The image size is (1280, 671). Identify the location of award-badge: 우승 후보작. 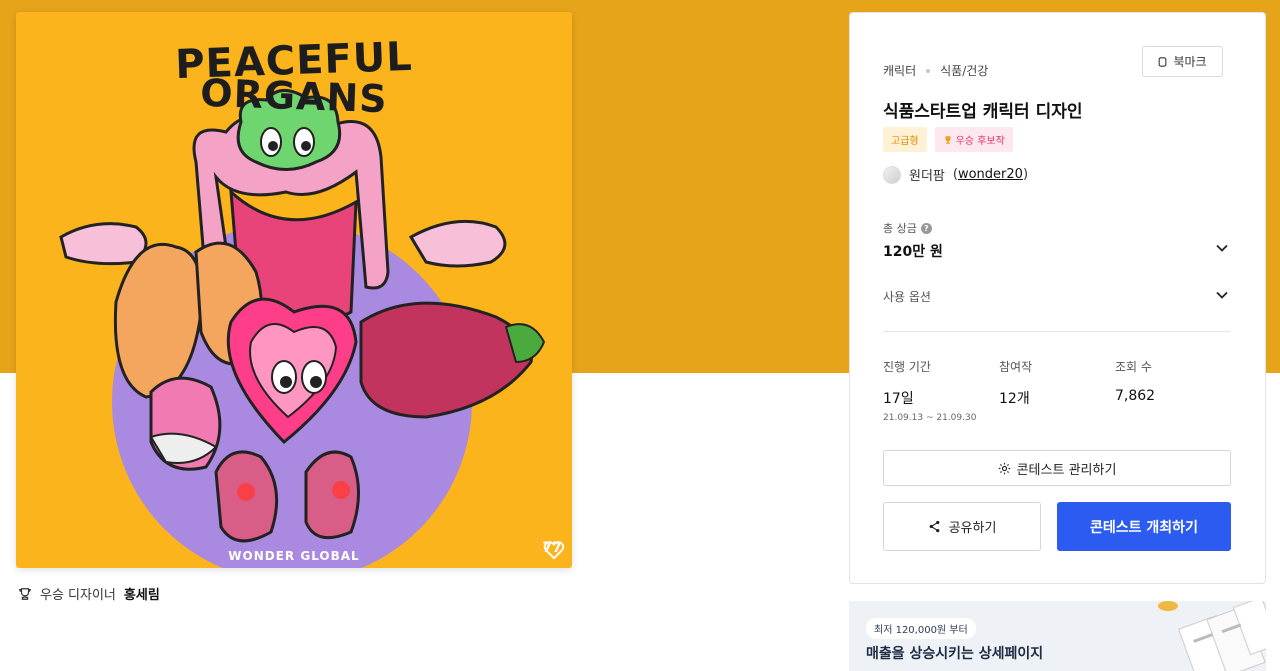
(973, 139).